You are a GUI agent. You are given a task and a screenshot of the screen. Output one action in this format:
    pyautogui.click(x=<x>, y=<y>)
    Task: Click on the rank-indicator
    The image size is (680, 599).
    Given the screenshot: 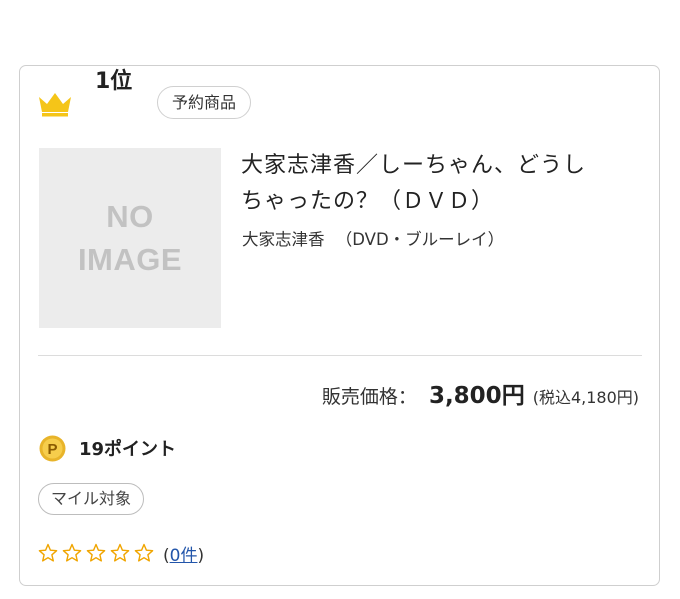 What is the action you would take?
    pyautogui.click(x=55, y=104)
    